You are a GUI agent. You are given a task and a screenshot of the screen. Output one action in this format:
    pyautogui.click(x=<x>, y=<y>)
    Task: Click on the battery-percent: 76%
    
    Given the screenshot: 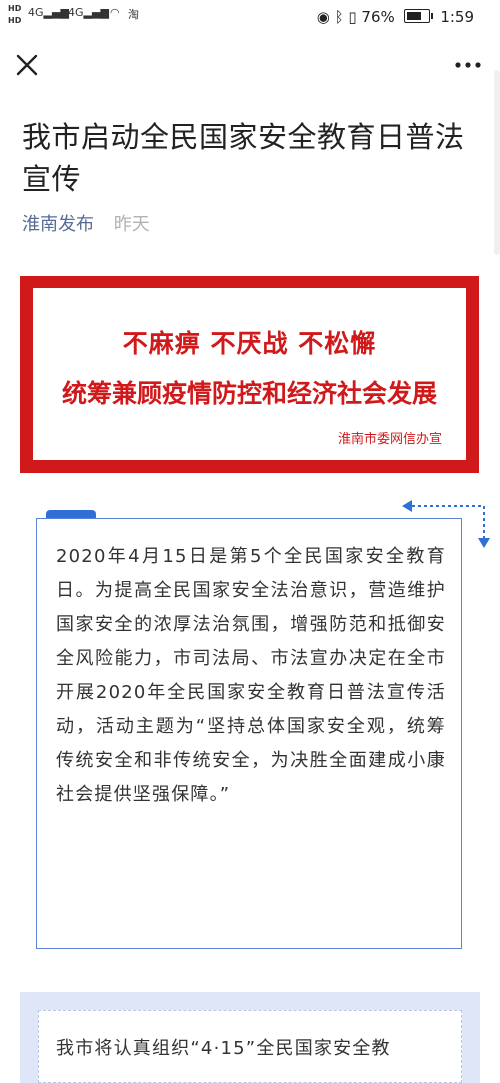 What is the action you would take?
    pyautogui.click(x=378, y=17)
    